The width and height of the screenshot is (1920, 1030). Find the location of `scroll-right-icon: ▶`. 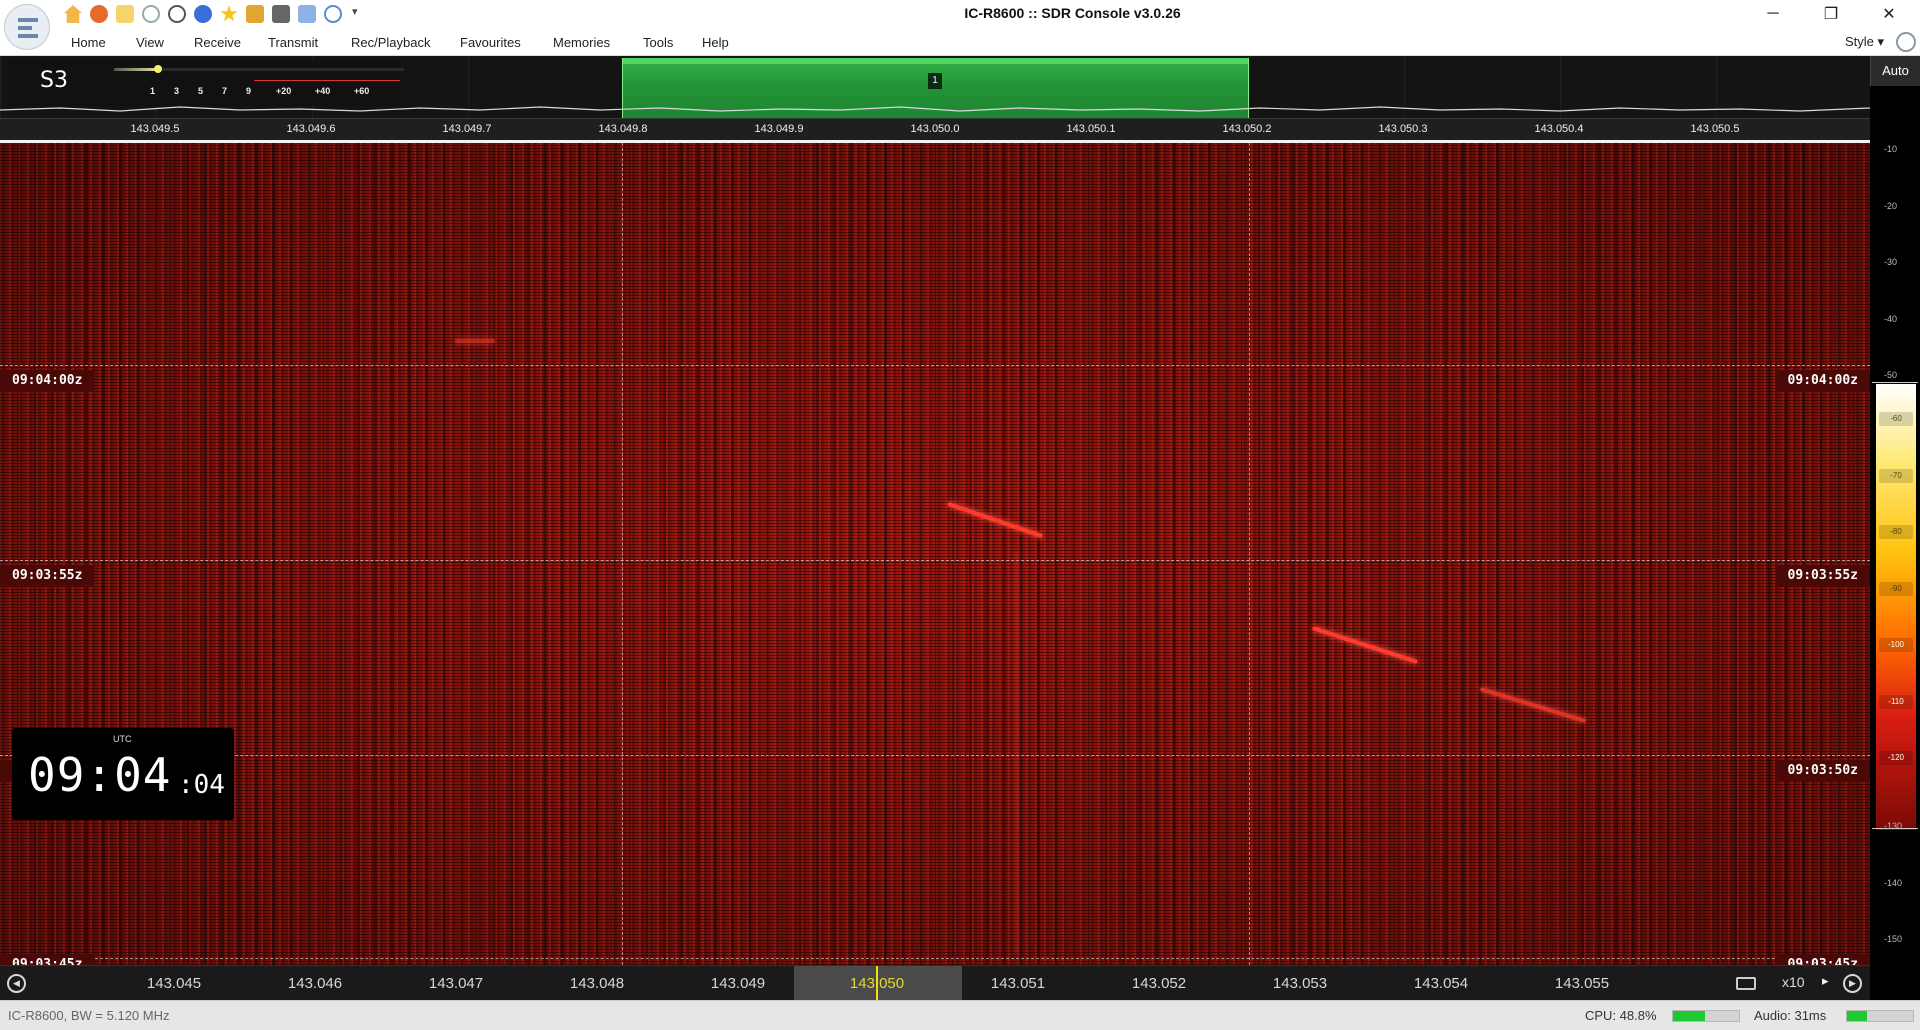

scroll-right-icon: ▶ is located at coordinates (1852, 983).